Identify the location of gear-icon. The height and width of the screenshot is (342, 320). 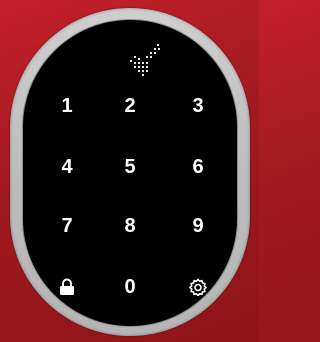
(198, 287).